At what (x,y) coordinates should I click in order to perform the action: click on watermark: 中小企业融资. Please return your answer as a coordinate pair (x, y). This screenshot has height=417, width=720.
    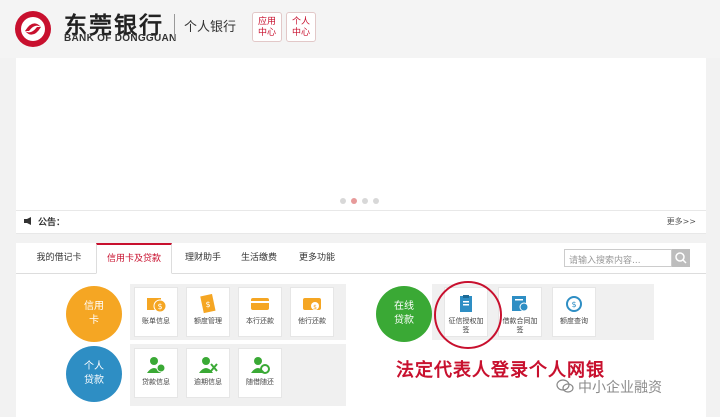
    Looking at the image, I should click on (620, 388).